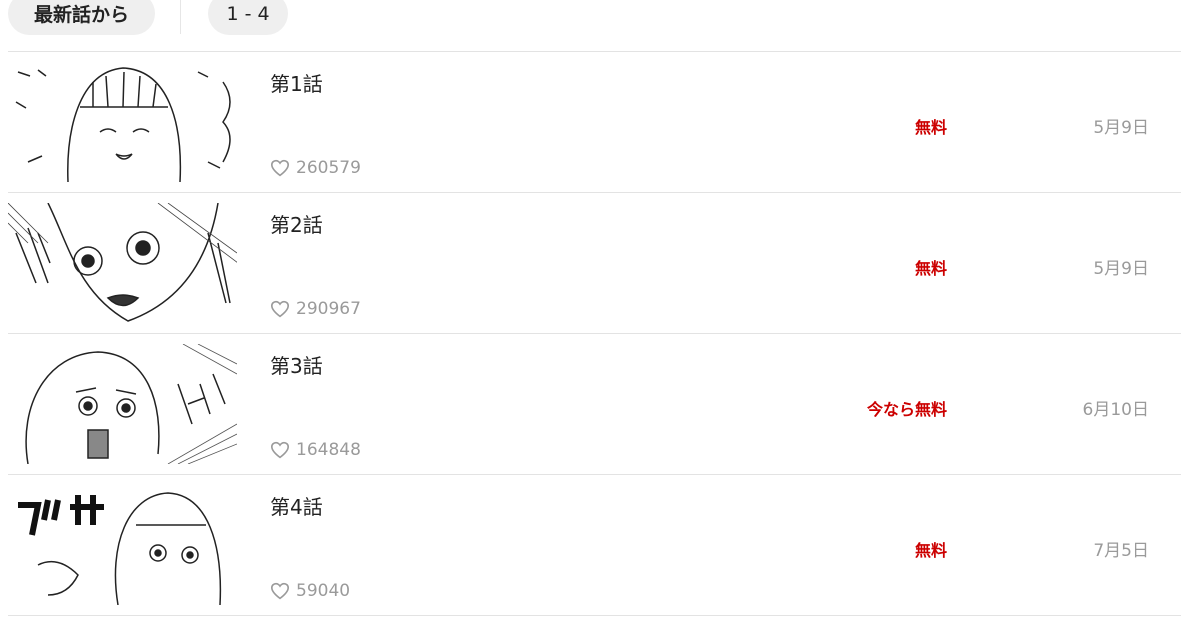 This screenshot has width=1200, height=630. I want to click on like-count: 164848, so click(315, 450).